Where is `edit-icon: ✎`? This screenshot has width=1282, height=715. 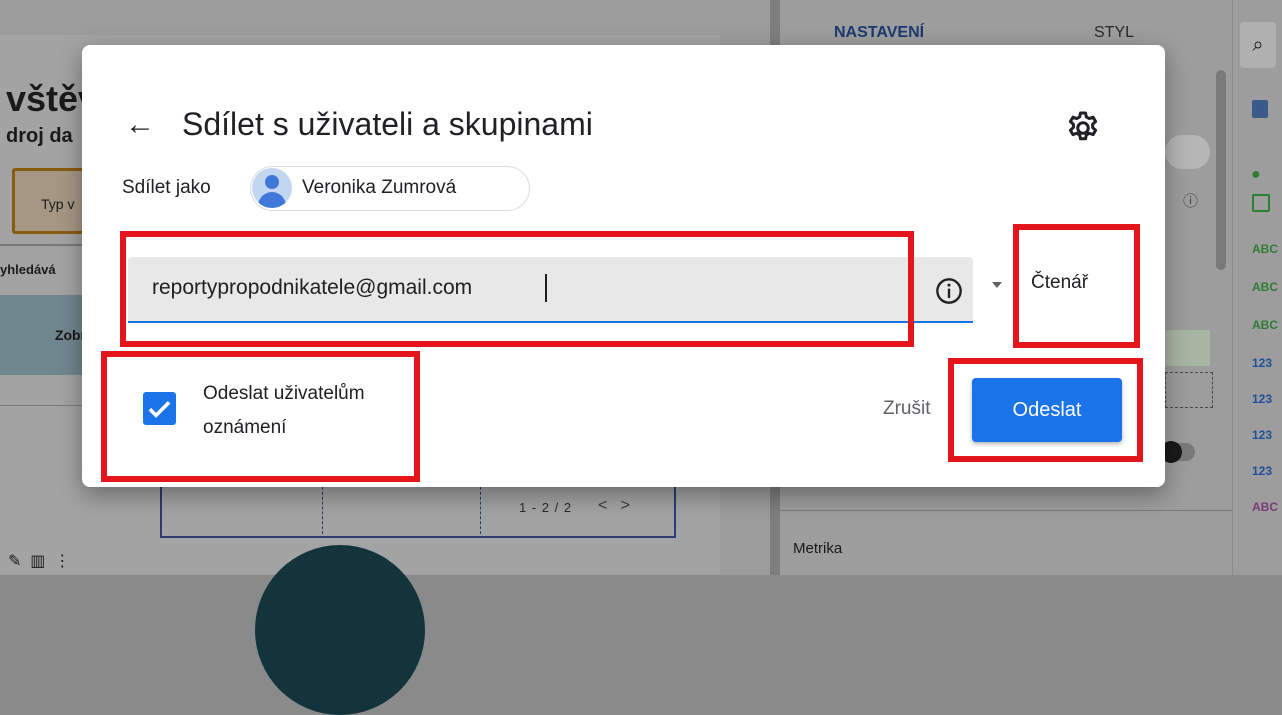 edit-icon: ✎ is located at coordinates (15, 561).